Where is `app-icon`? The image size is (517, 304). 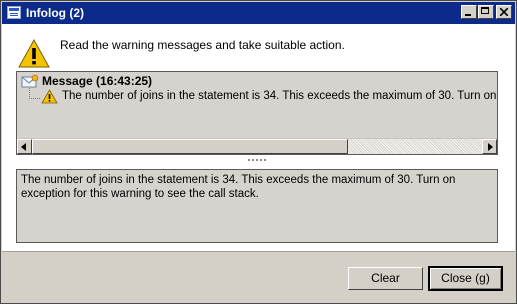 app-icon is located at coordinates (14, 12).